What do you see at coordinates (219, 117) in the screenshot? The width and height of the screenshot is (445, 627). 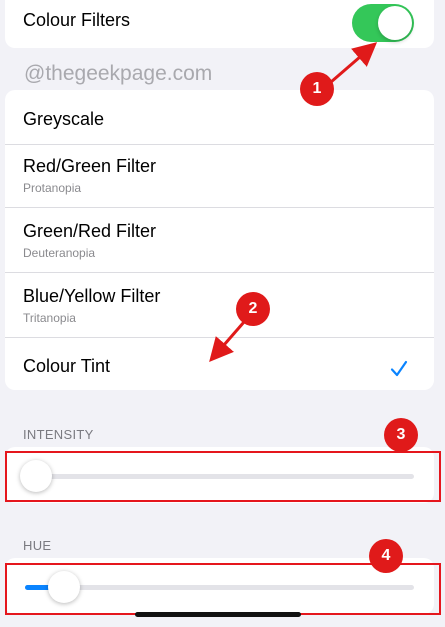 I see `filter-item-greyscale: Greyscale` at bounding box center [219, 117].